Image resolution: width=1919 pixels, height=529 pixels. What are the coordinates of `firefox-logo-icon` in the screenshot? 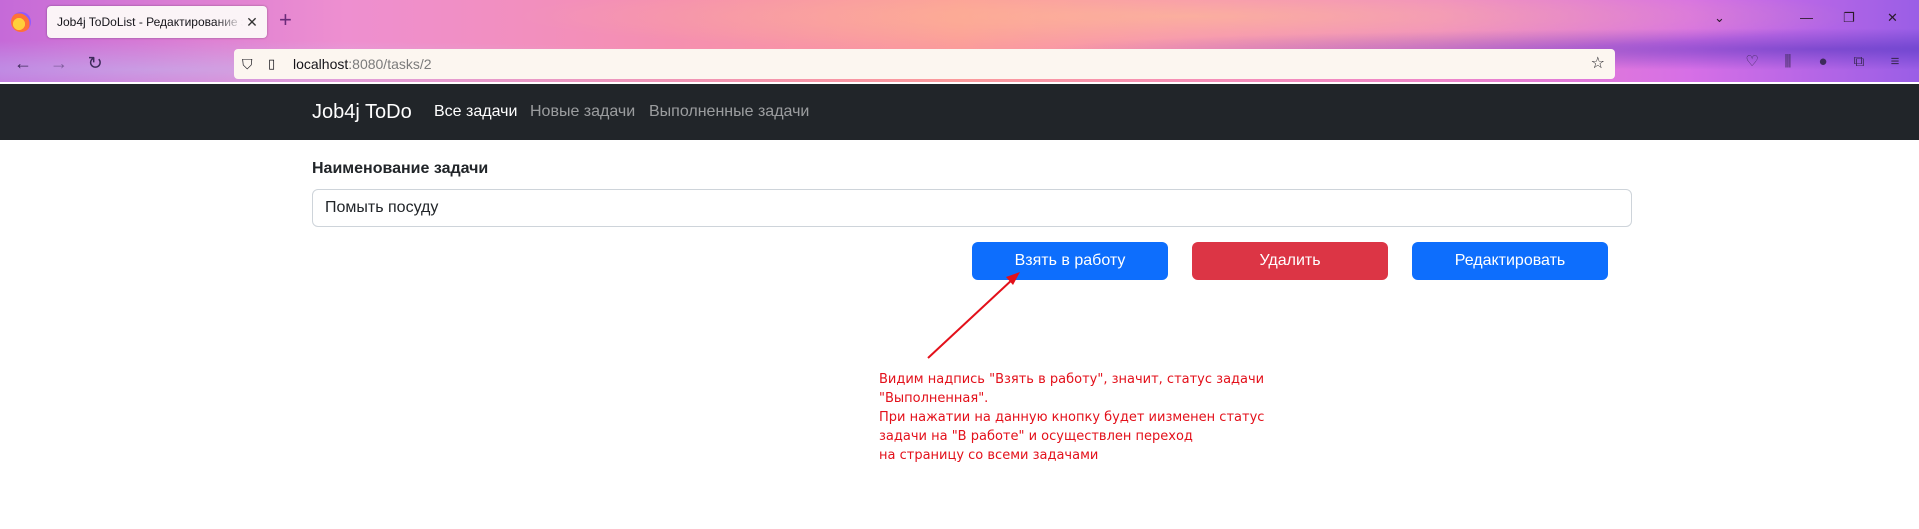 It's located at (21, 22).